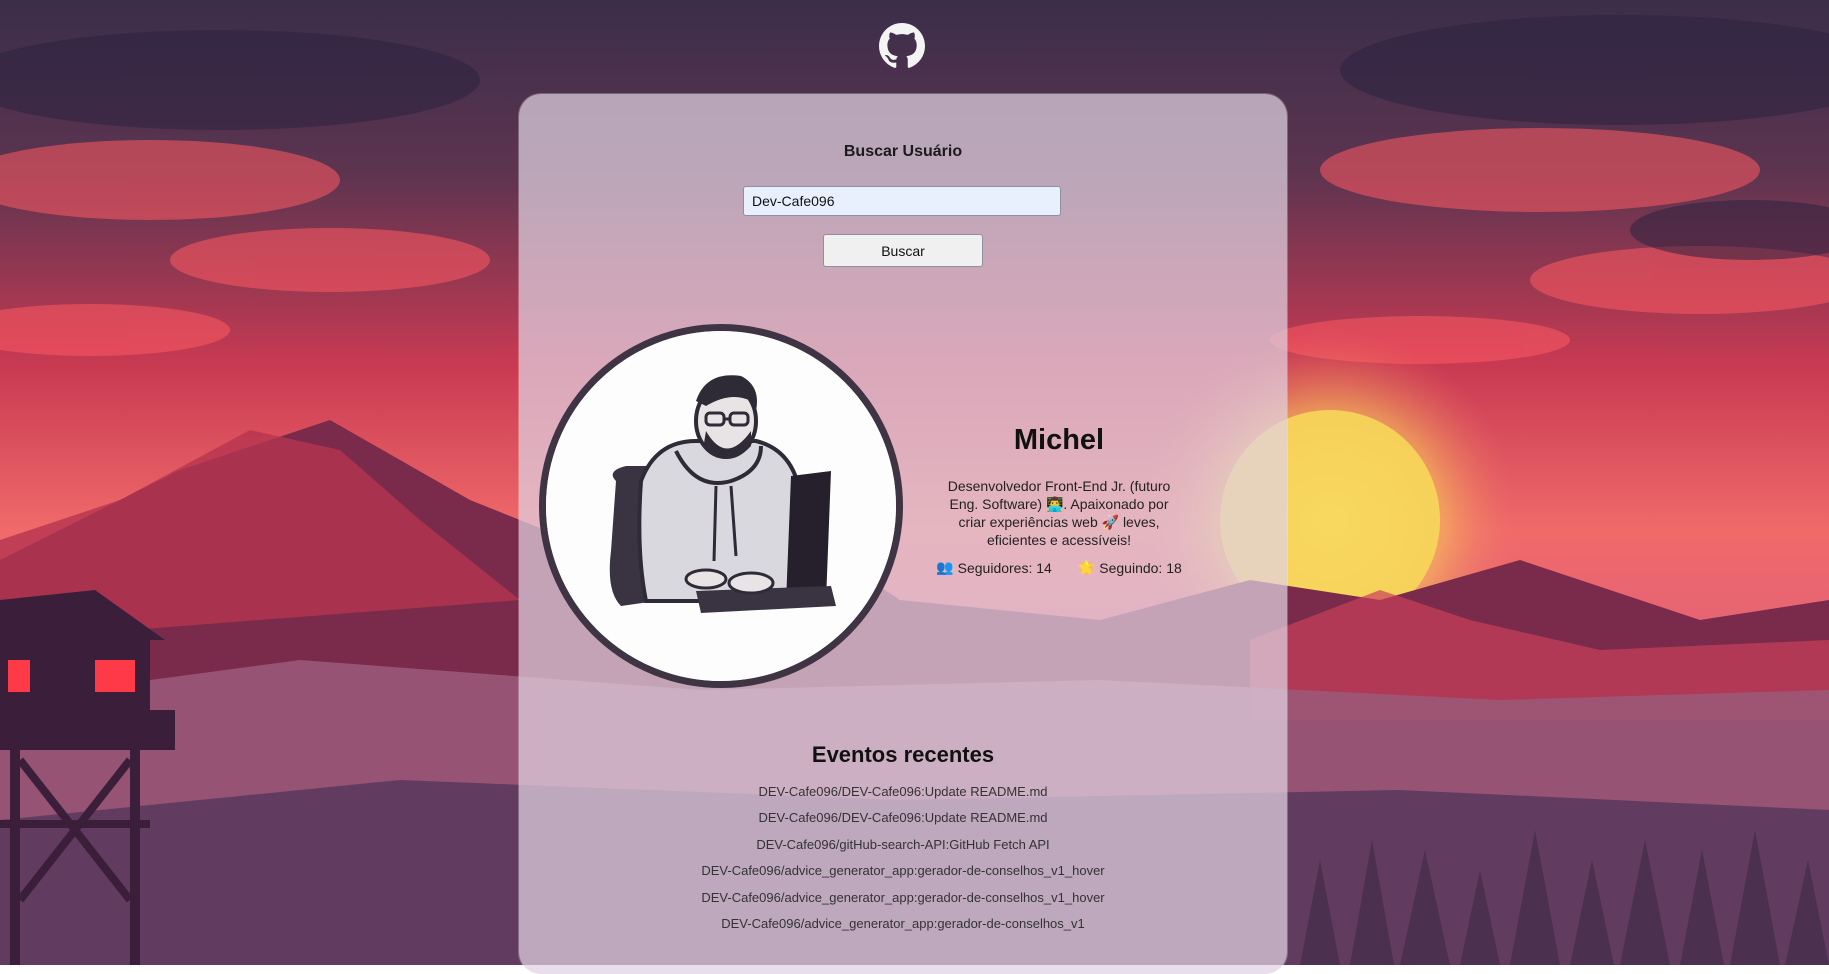 The height and width of the screenshot is (974, 1829). What do you see at coordinates (902, 46) in the screenshot?
I see `github-icon` at bounding box center [902, 46].